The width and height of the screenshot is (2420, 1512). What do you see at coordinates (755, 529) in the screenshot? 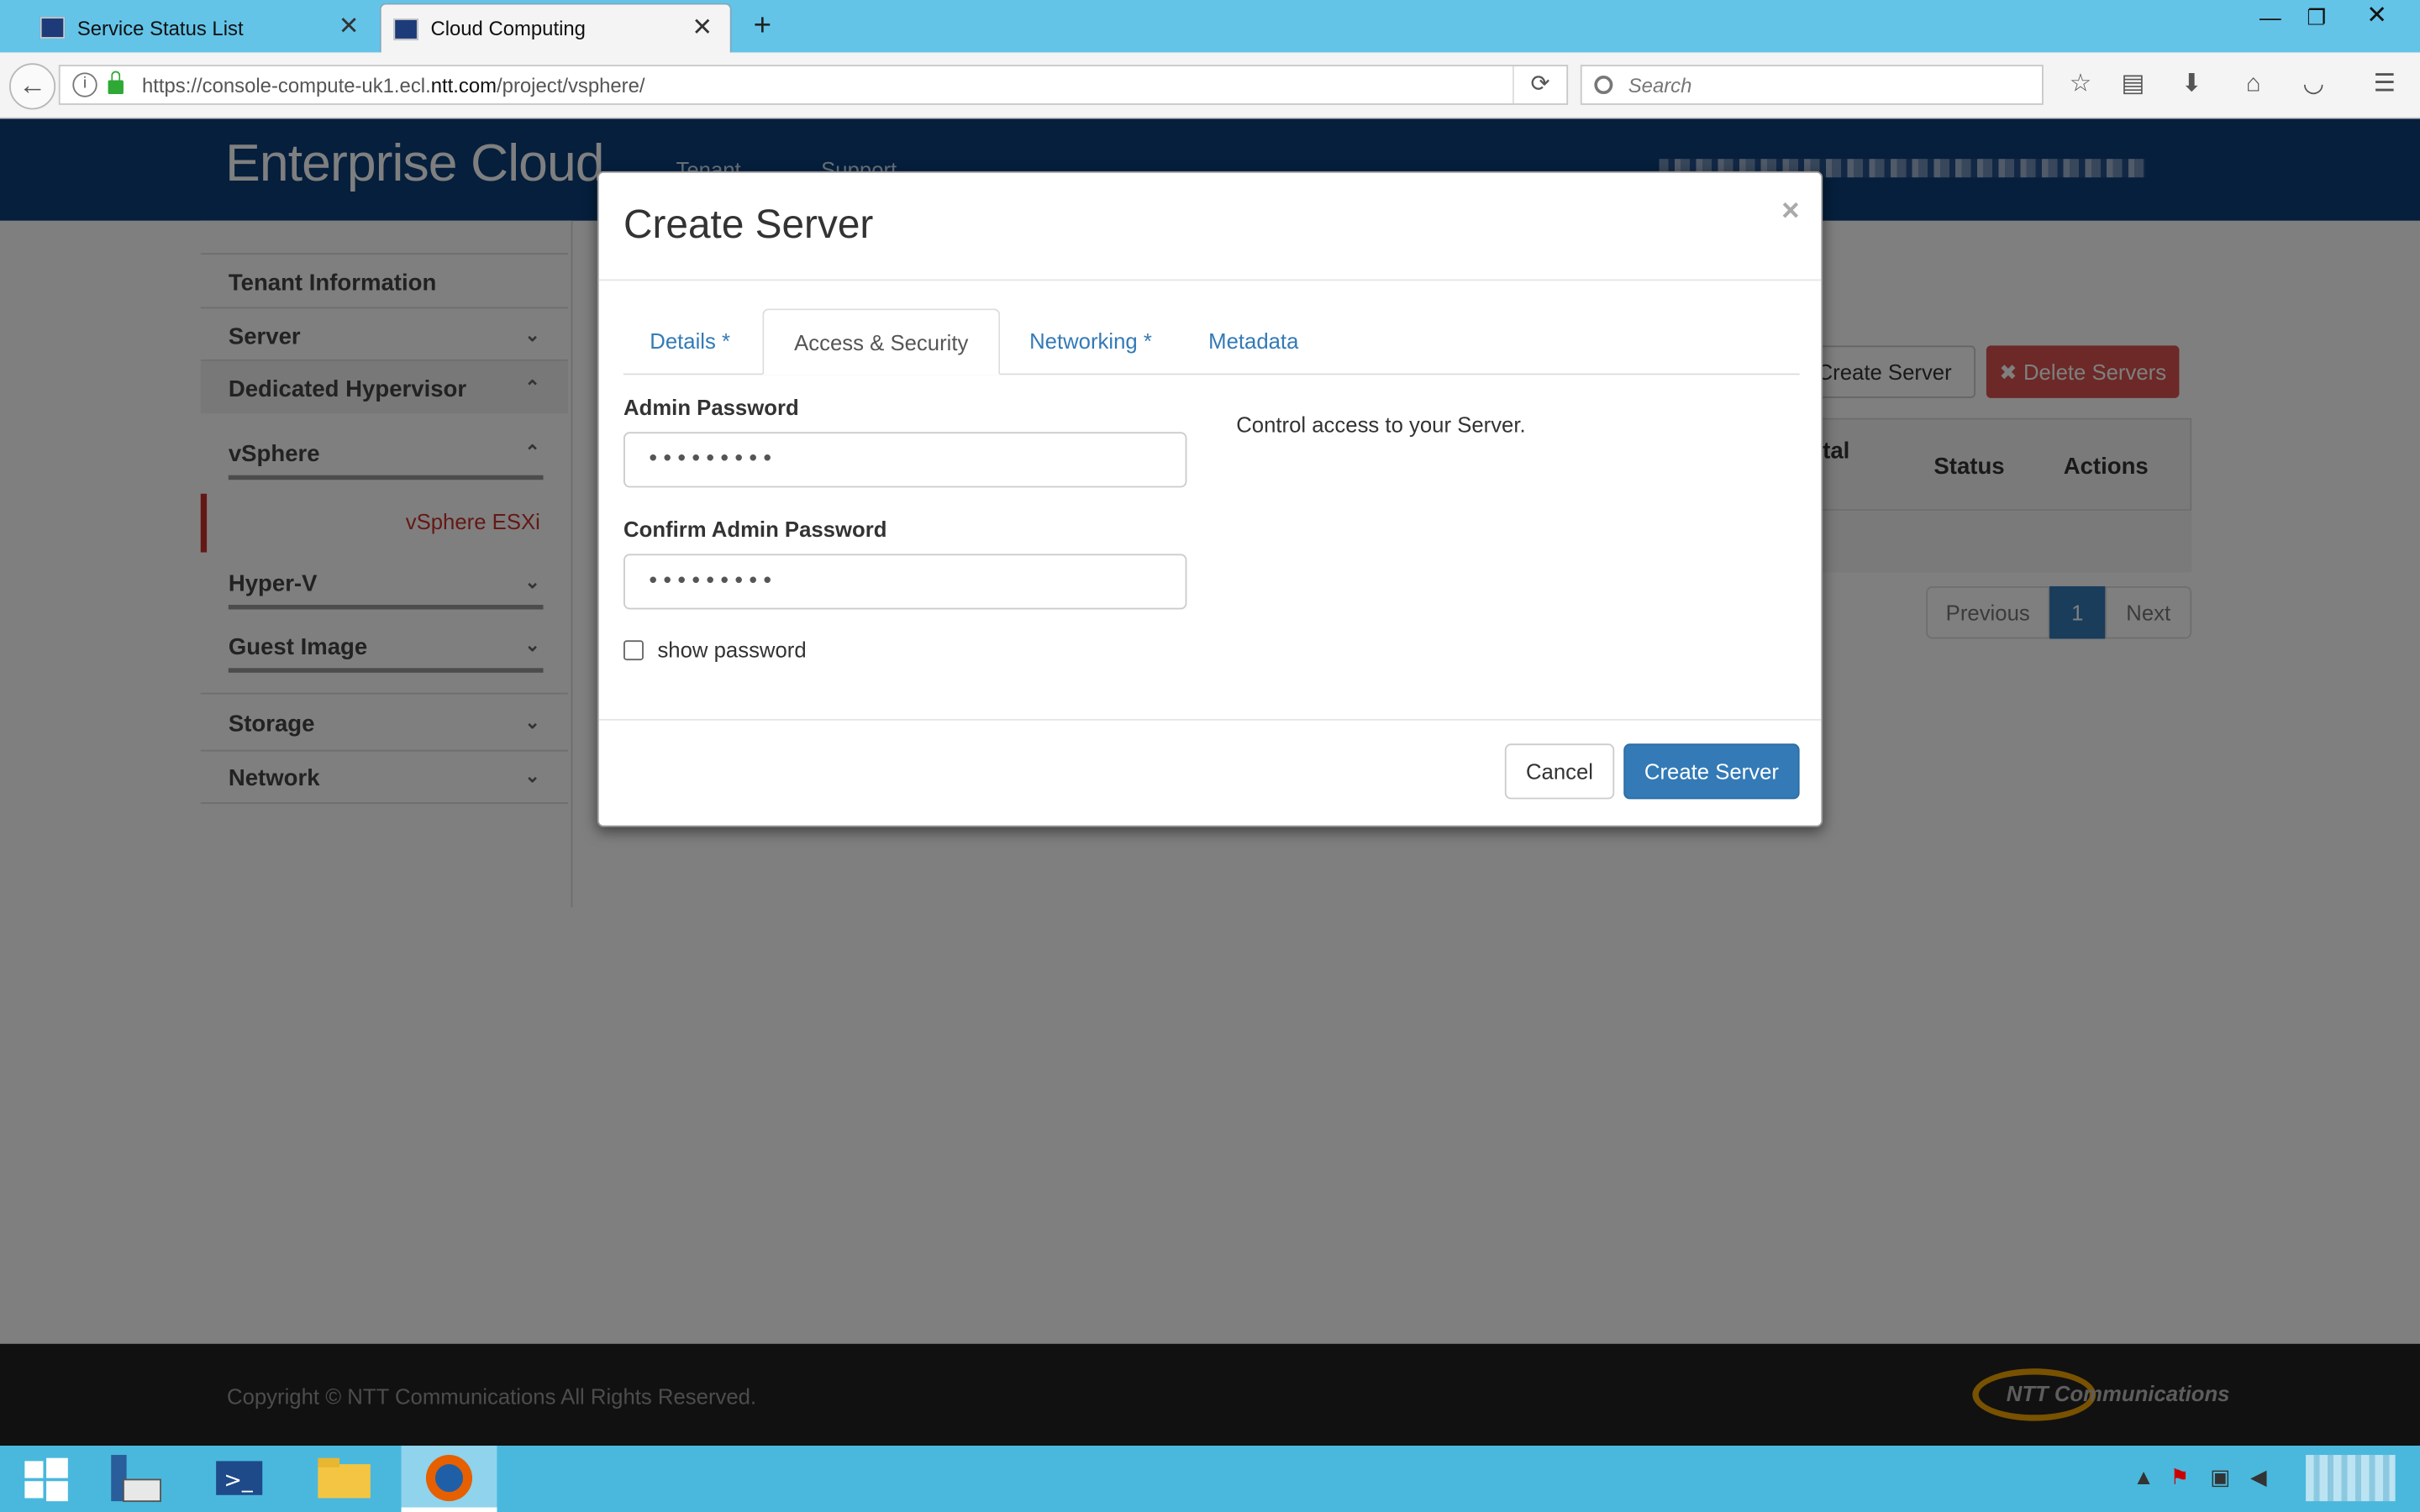
I see `confirm-password-label: Confirm Admin Password` at bounding box center [755, 529].